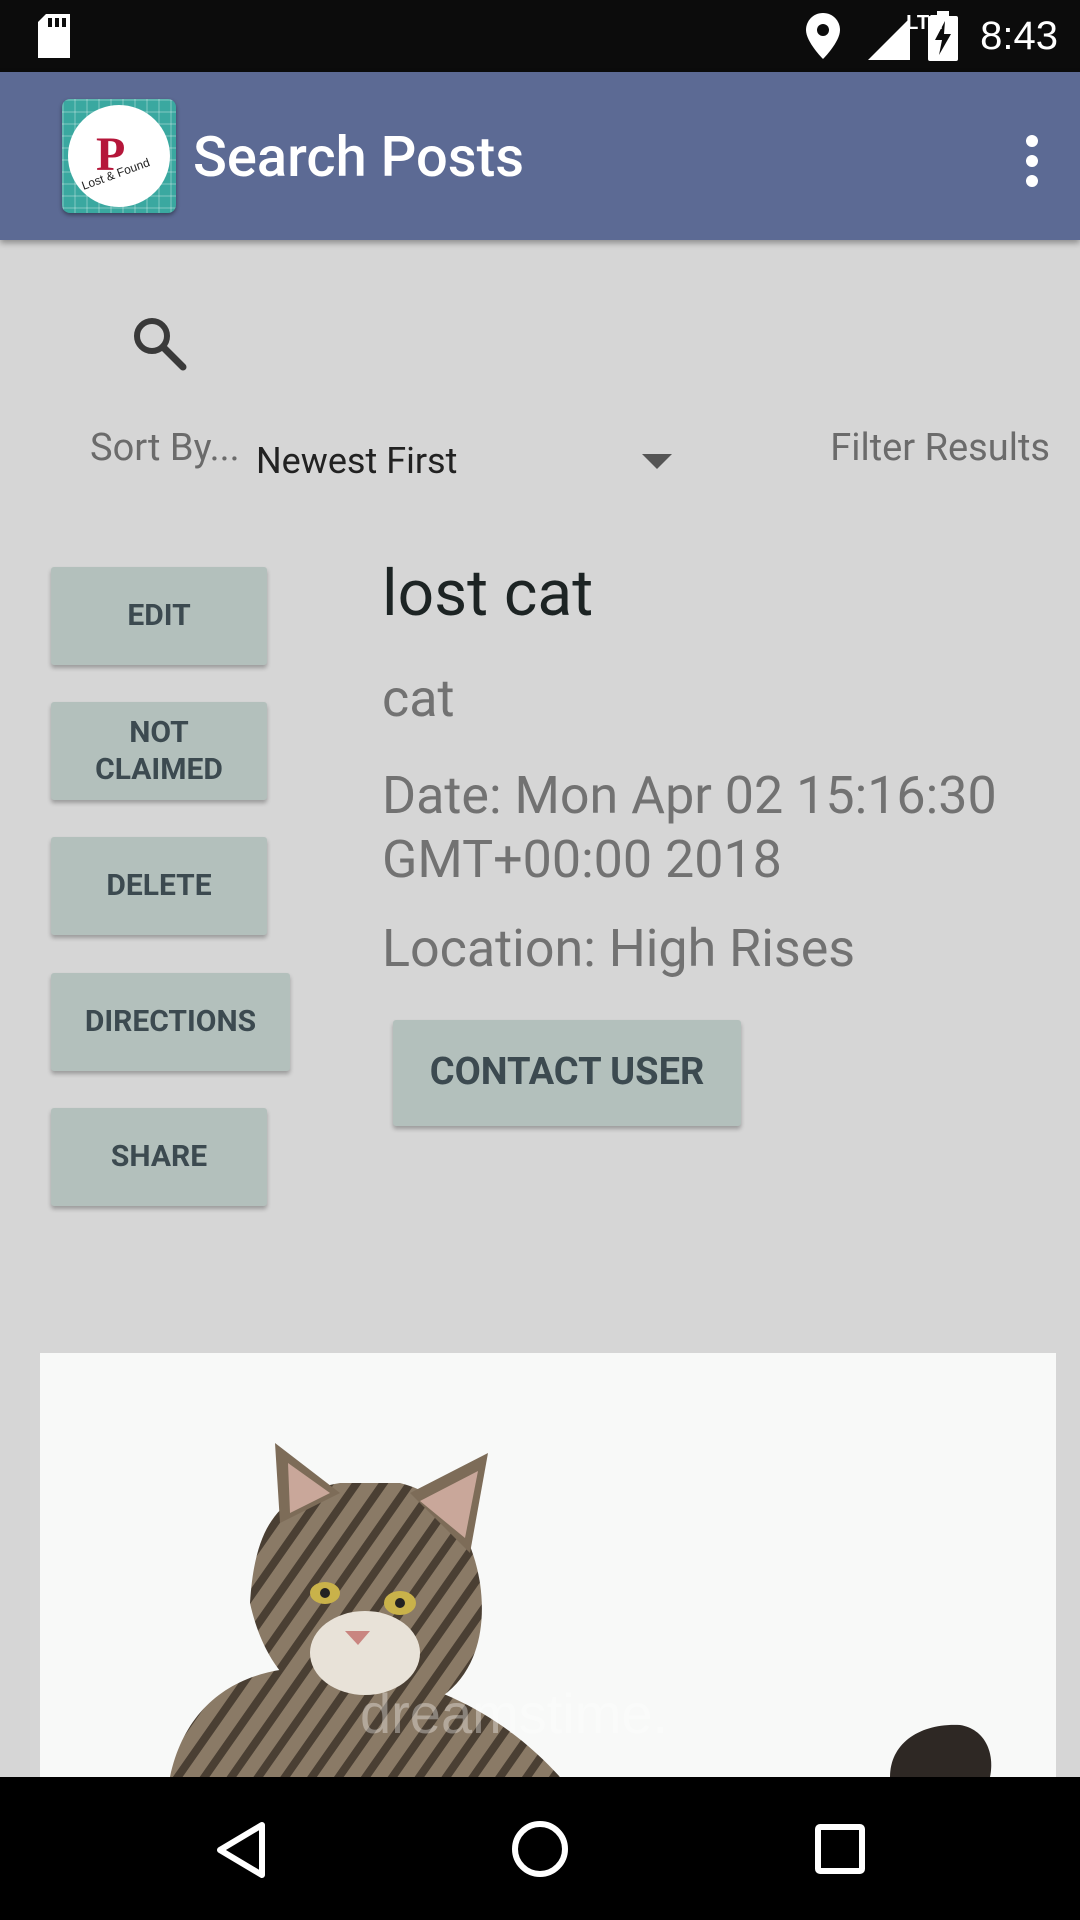 The image size is (1080, 1920). I want to click on edit-button-label: EDIT, so click(159, 616).